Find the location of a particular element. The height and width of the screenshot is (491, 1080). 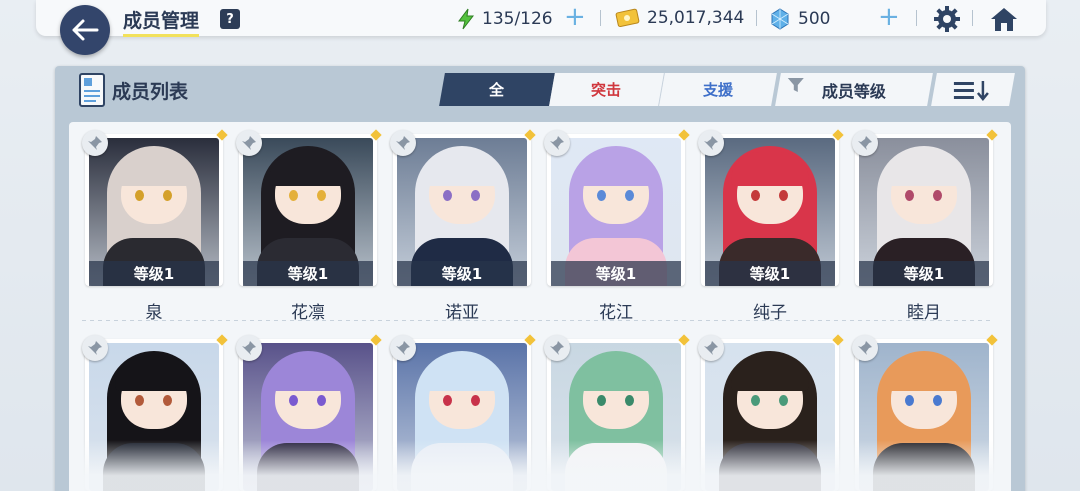

tab-all: 全 is located at coordinates (497, 89).